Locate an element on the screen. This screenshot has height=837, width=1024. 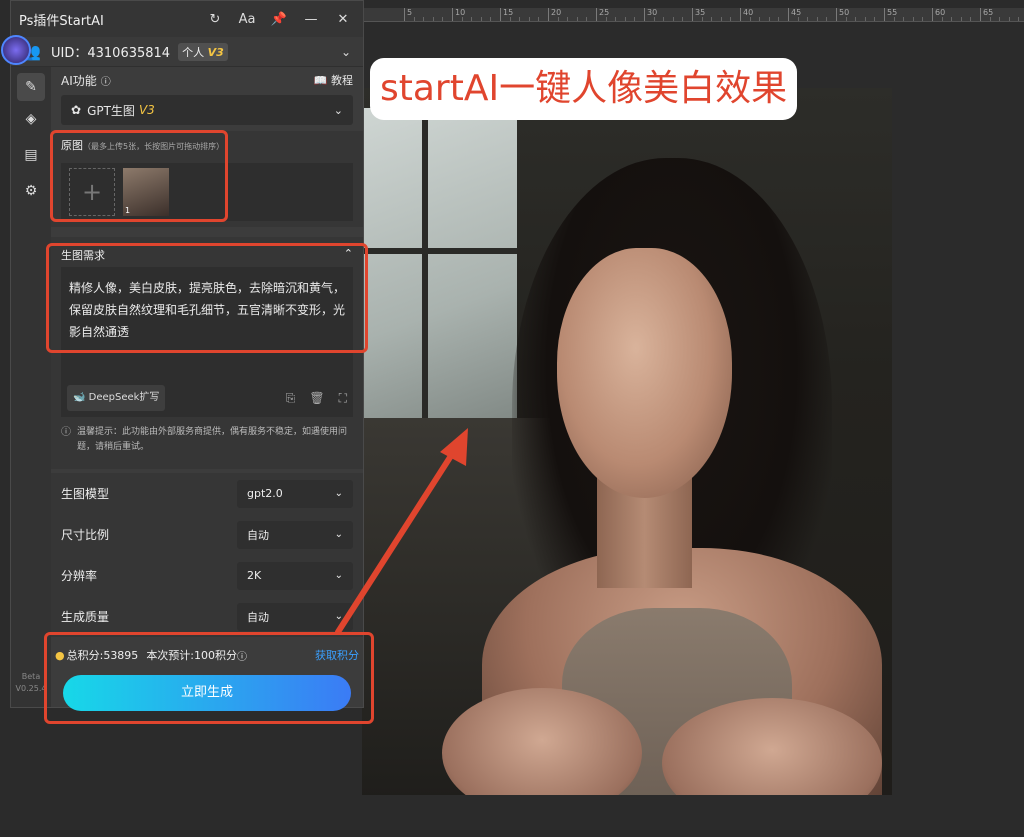
pen-icon: ✎ is located at coordinates (31, 87).